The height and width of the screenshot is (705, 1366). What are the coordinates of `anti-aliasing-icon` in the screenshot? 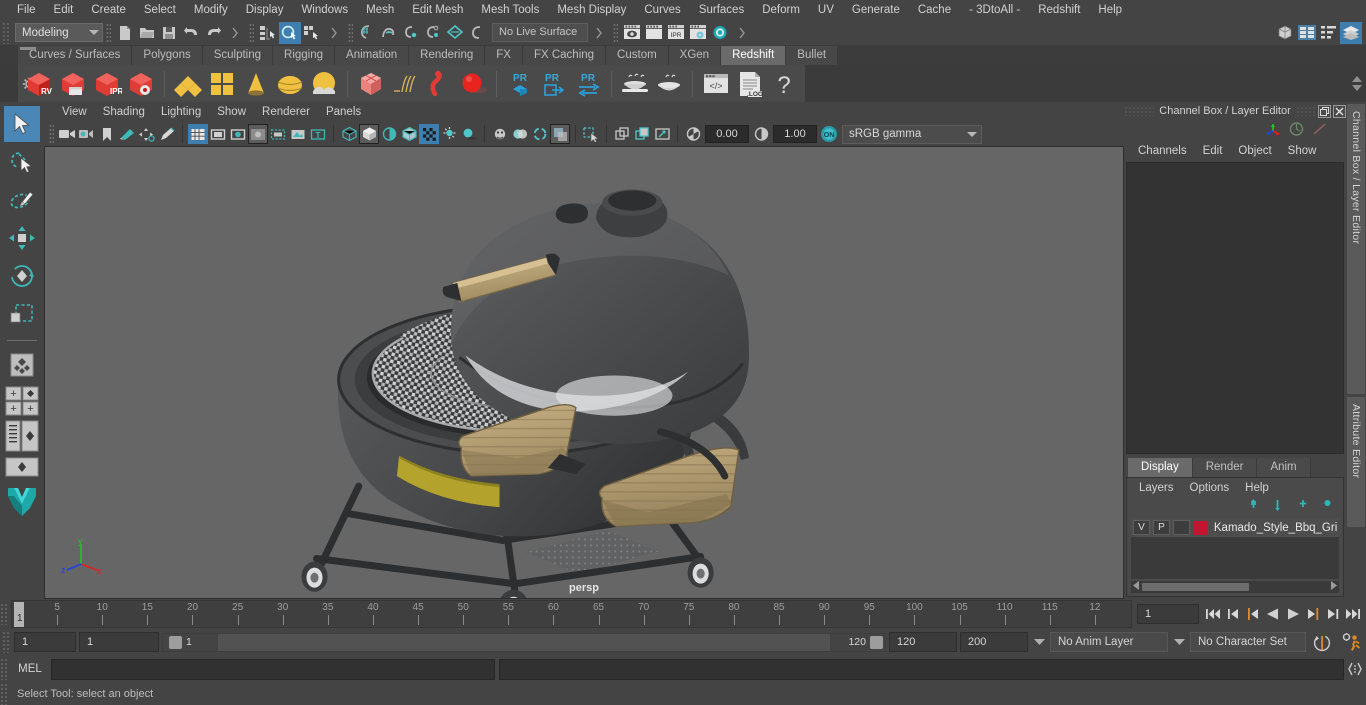 It's located at (540, 134).